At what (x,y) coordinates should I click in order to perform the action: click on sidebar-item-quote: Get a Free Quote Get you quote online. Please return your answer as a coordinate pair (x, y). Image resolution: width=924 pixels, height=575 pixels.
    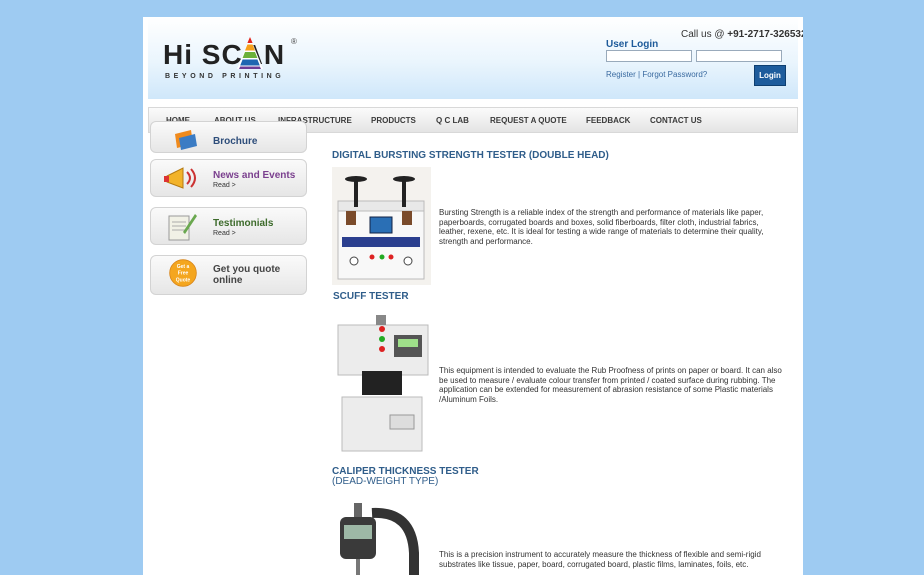
    Looking at the image, I should click on (228, 275).